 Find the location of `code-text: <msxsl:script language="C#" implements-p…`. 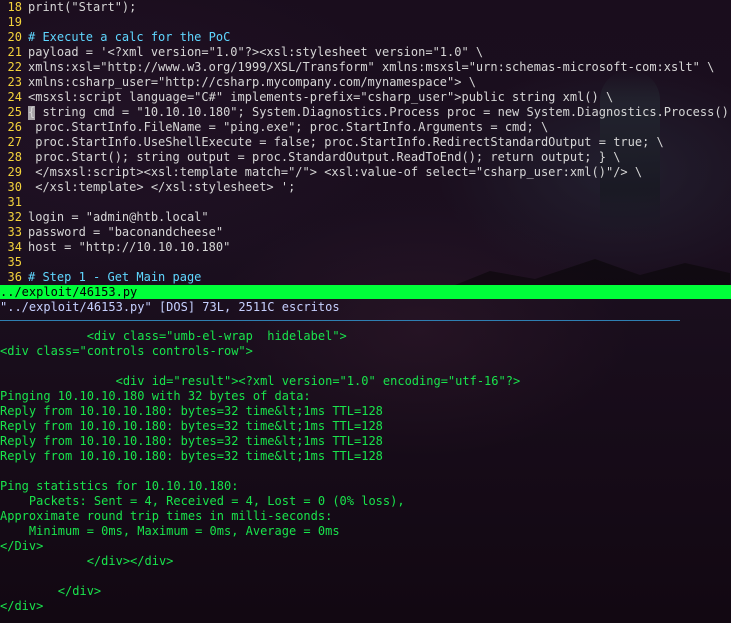

code-text: <msxsl:script language="C#" implements-p… is located at coordinates (321, 97).